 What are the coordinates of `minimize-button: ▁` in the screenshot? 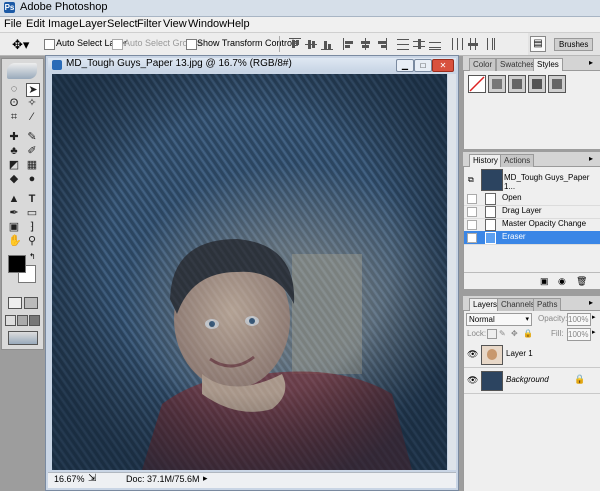 It's located at (405, 65).